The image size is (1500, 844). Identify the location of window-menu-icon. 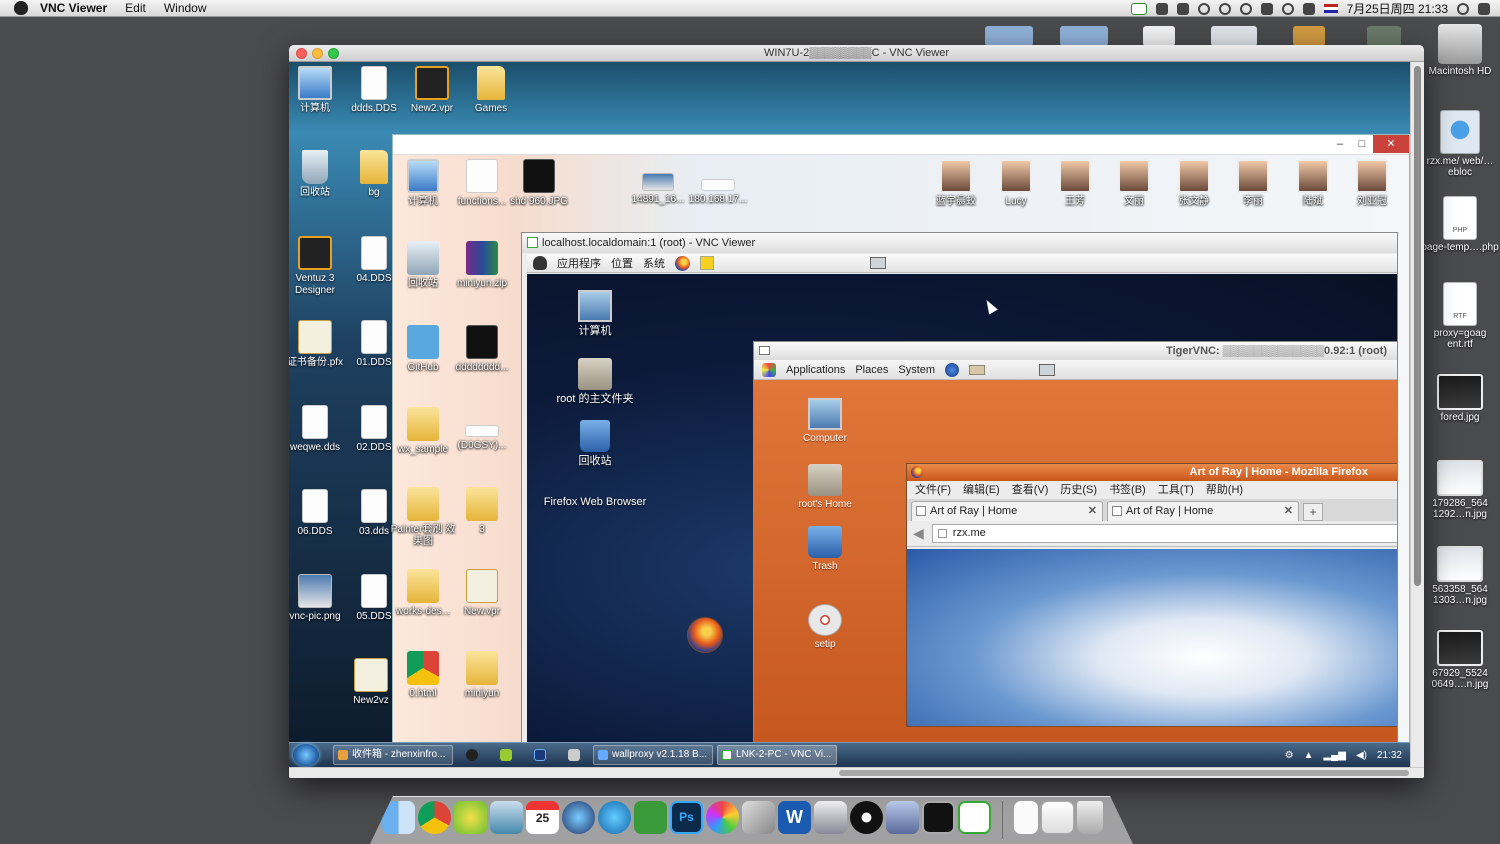
(764, 350).